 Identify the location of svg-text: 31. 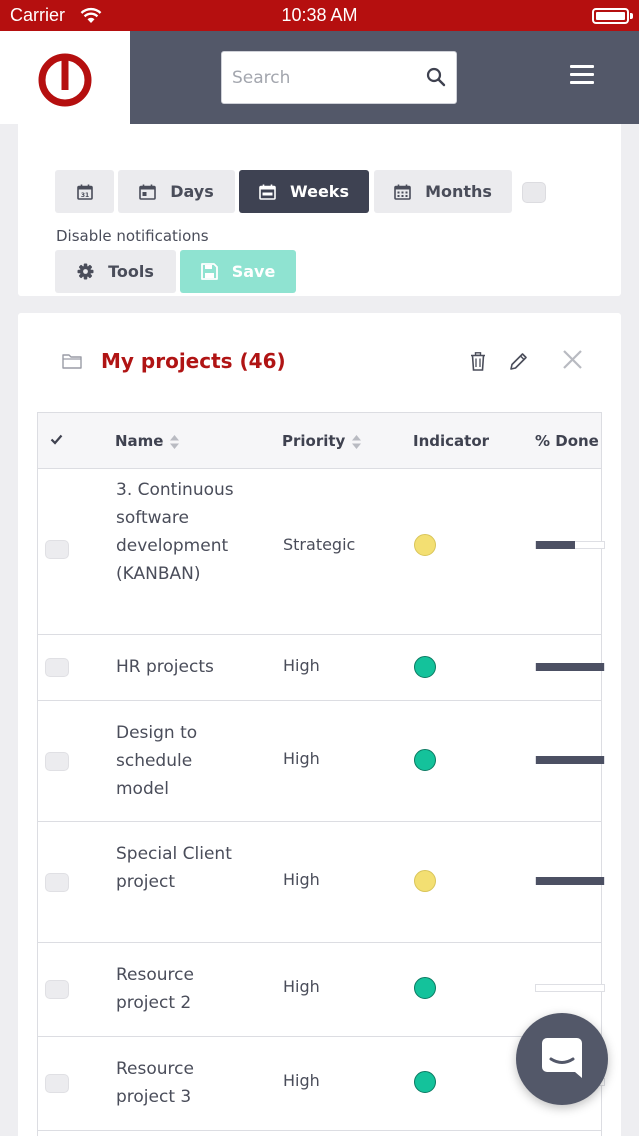
(84, 195).